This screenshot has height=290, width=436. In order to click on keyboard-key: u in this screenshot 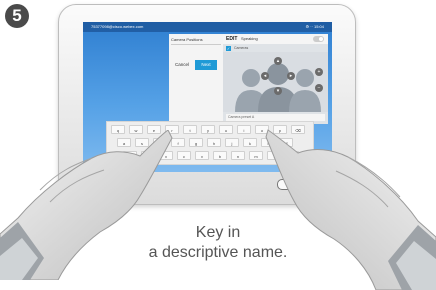, I will do `click(226, 129)`.